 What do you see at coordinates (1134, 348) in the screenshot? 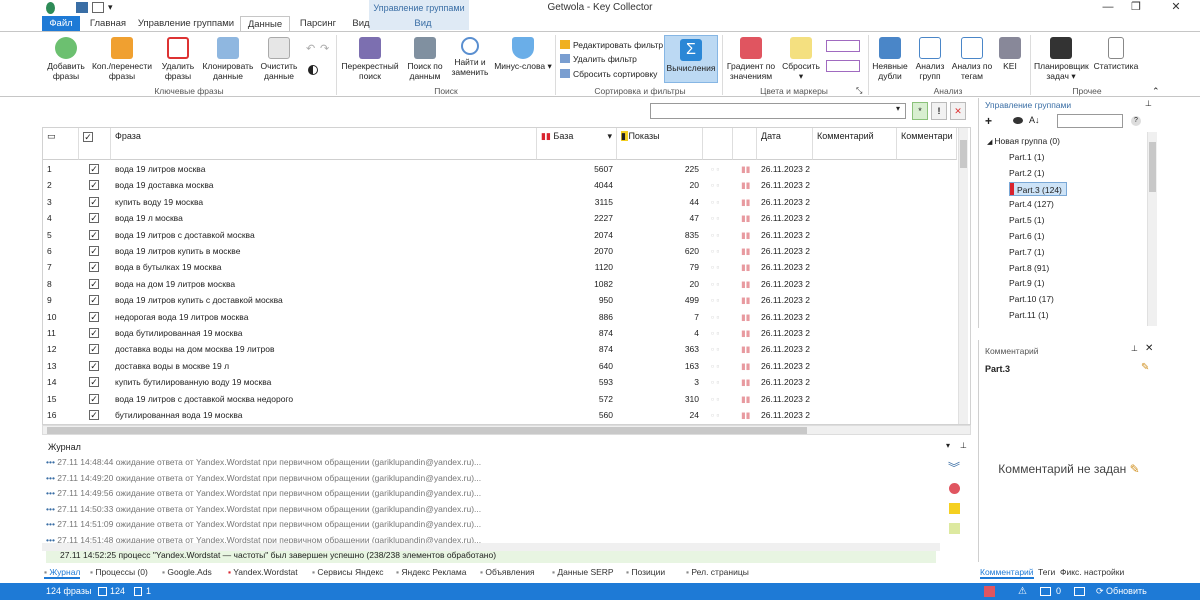
I see `comment-panel-pin-icon: ⊥` at bounding box center [1134, 348].